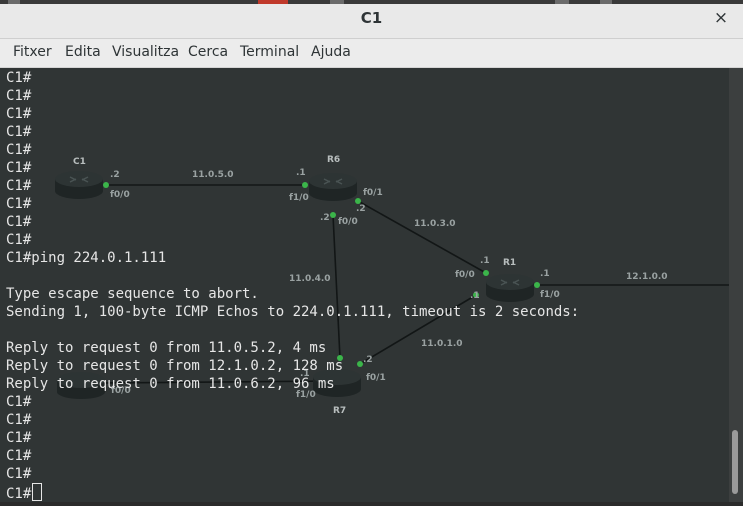 This screenshot has height=506, width=743. I want to click on terminal-line: Reply to request 0 from 11.0.6.2, 96 ms, so click(292, 384).